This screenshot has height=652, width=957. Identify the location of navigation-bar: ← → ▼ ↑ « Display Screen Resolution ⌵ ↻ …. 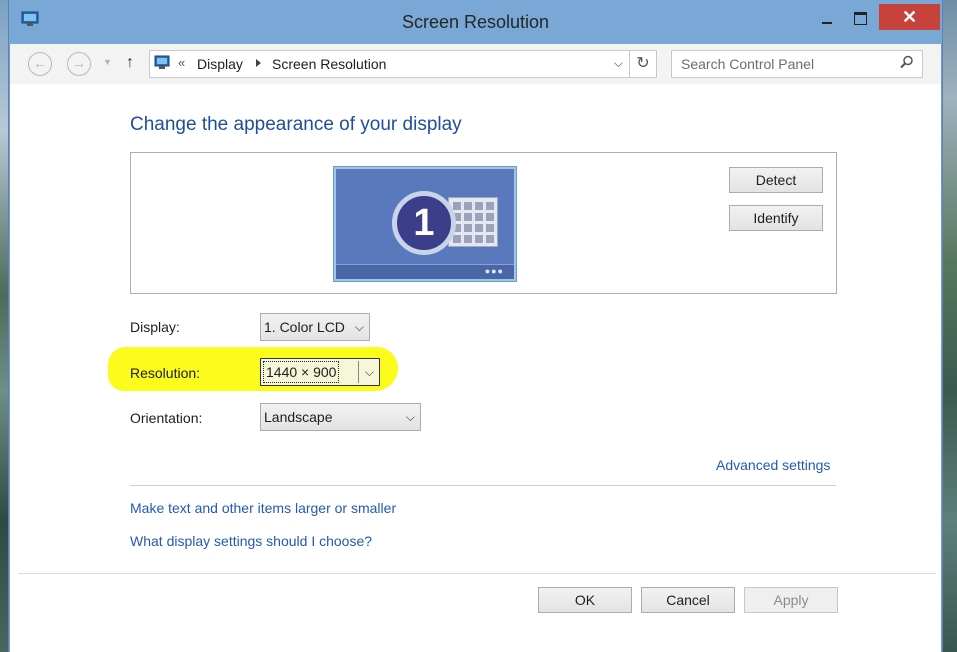
(475, 64).